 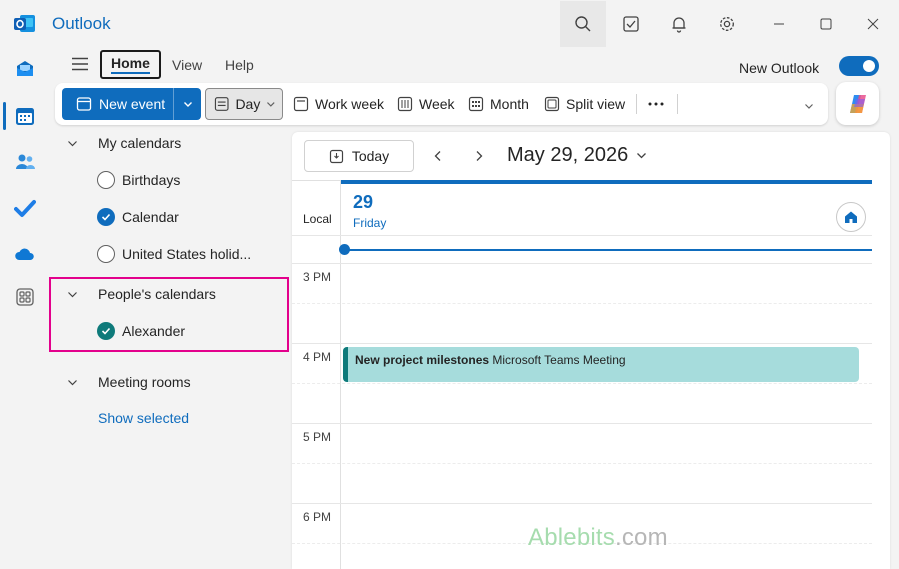 I want to click on close-icon, so click(x=873, y=24).